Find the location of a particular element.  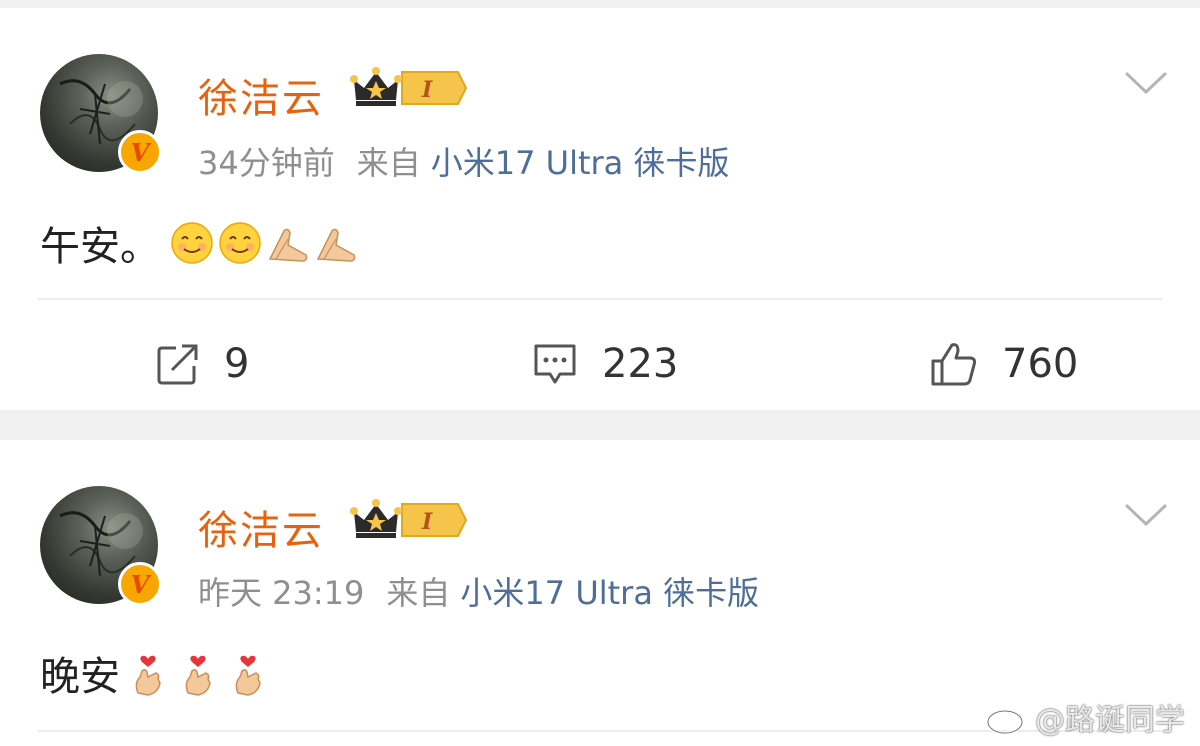

comment-count: 223 is located at coordinates (640, 364).